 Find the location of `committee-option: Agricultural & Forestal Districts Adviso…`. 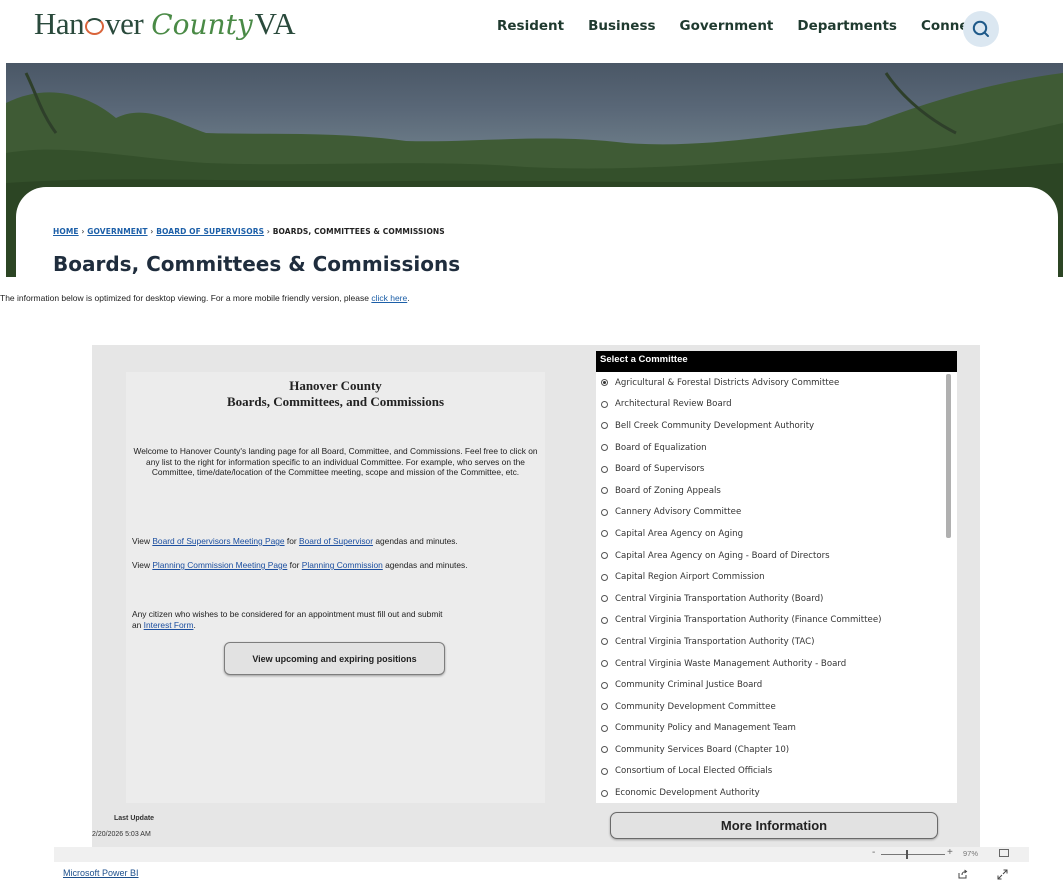

committee-option: Agricultural & Forestal Districts Adviso… is located at coordinates (776, 383).